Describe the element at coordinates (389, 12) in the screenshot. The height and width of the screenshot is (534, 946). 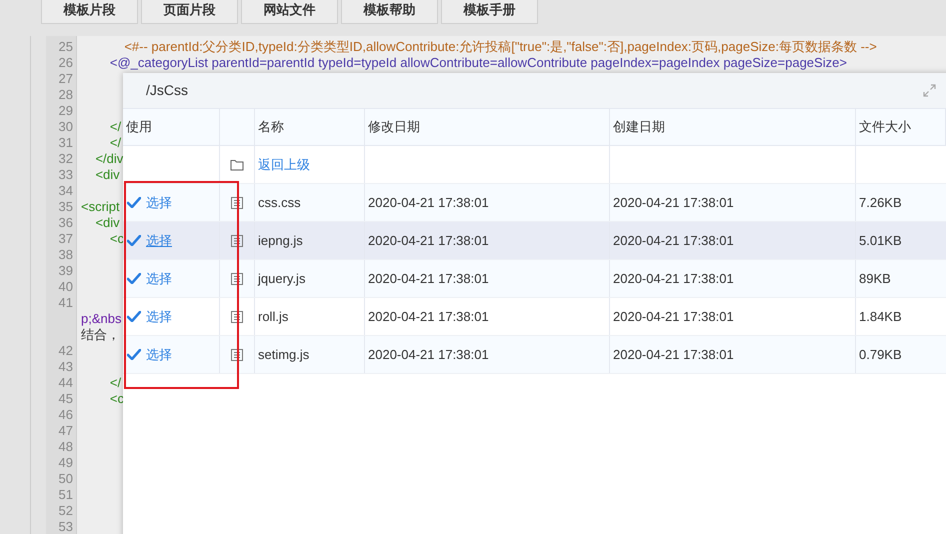
I see `toolbar-button: 模板帮助` at that location.